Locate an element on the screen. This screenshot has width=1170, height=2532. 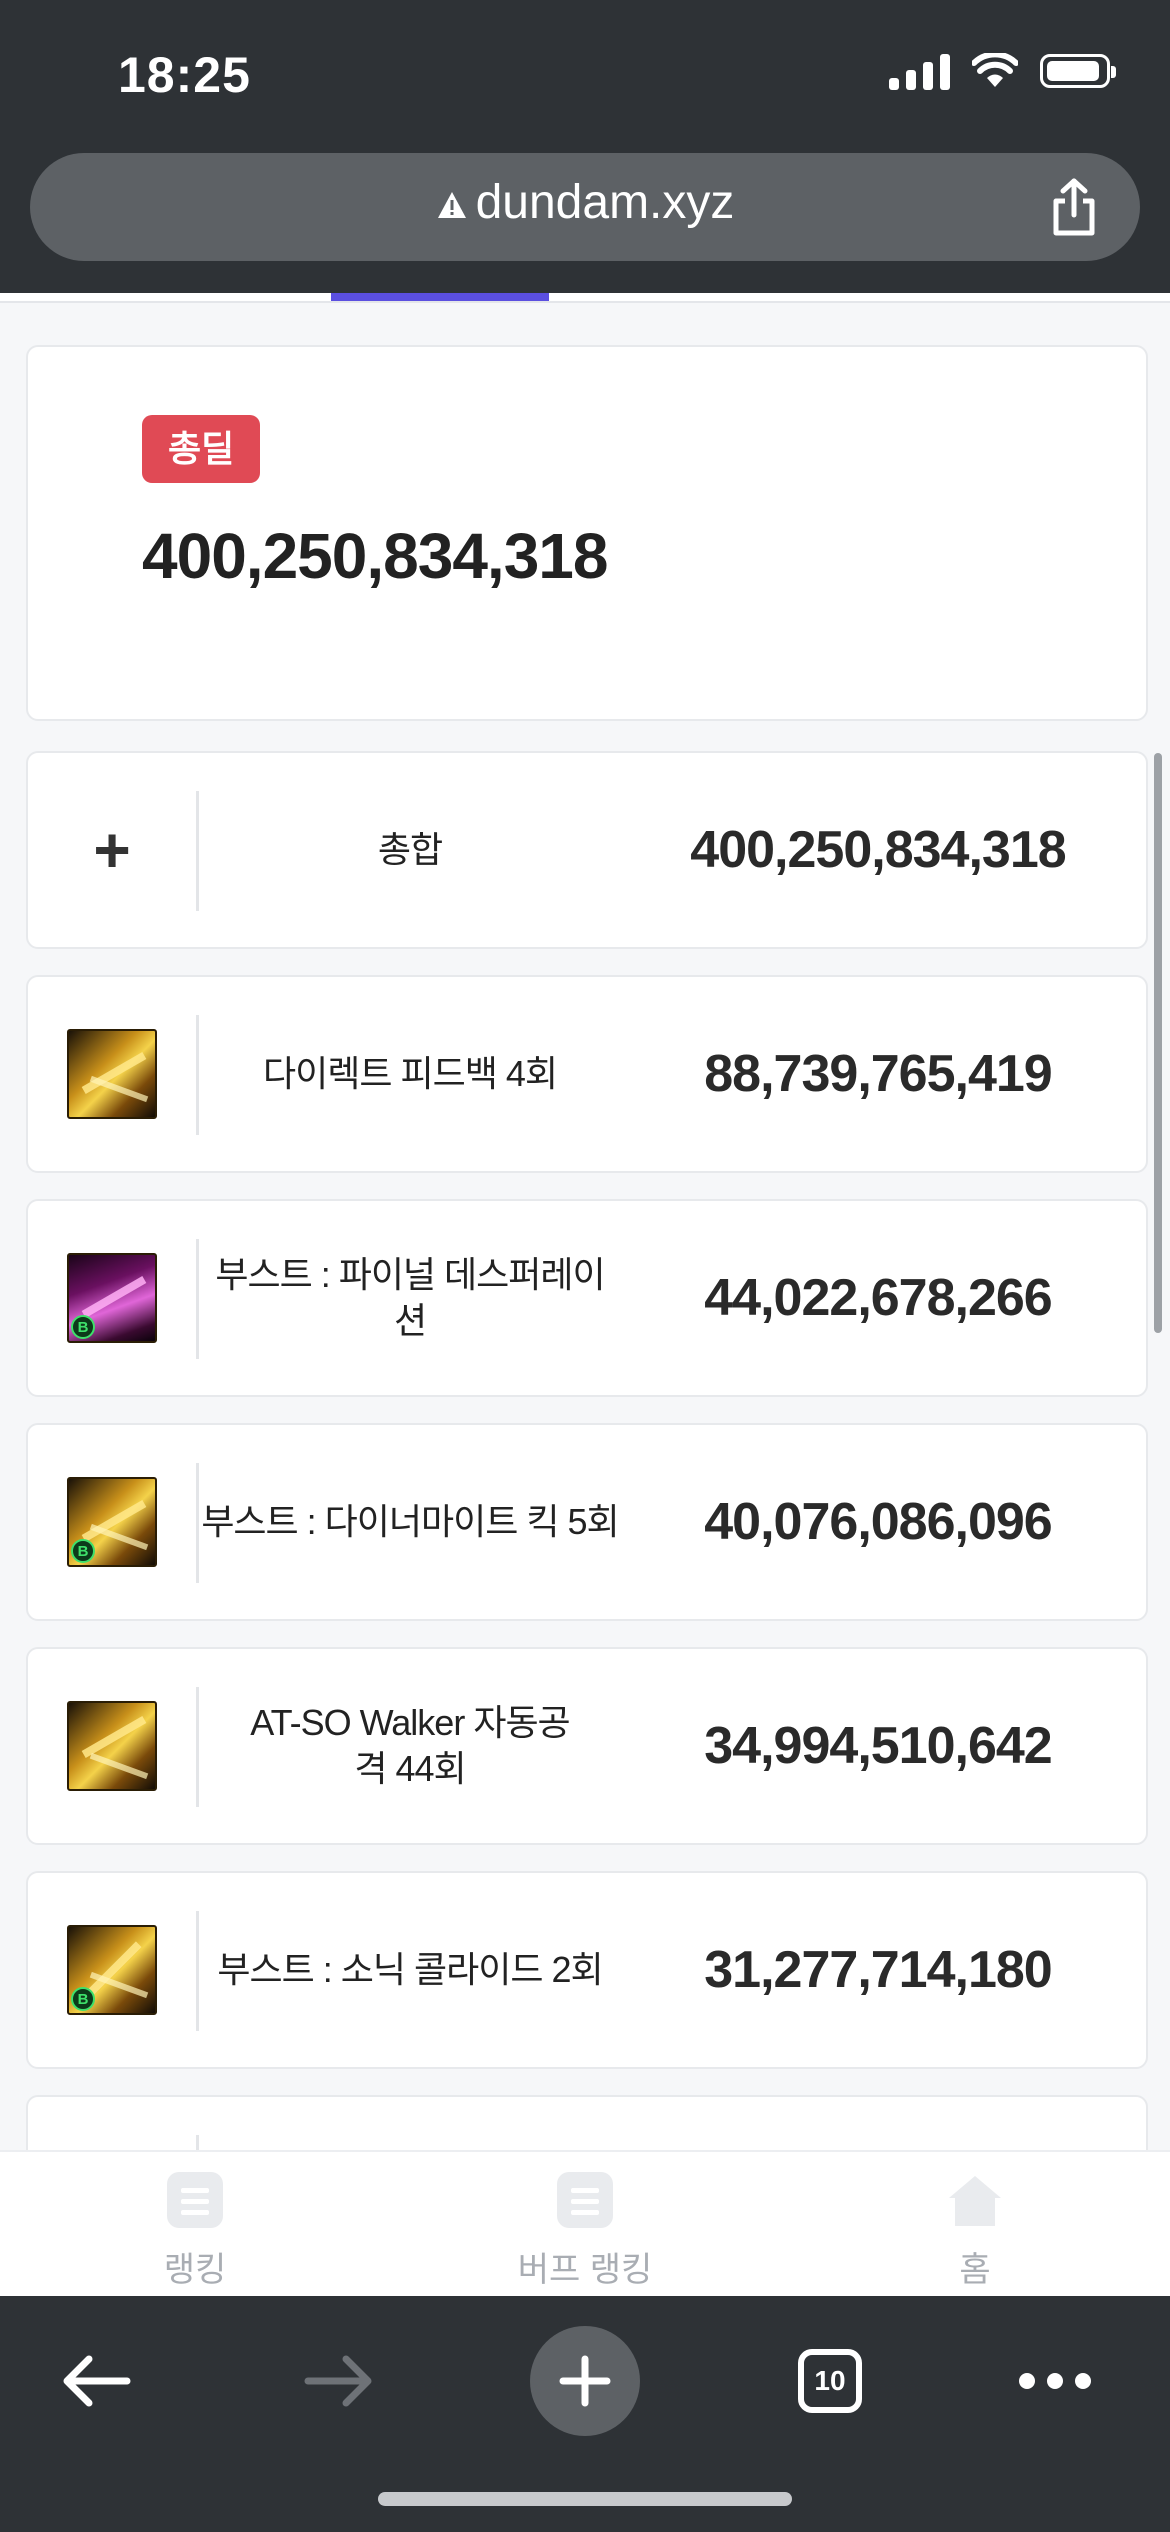
home-icon is located at coordinates (975, 2201).